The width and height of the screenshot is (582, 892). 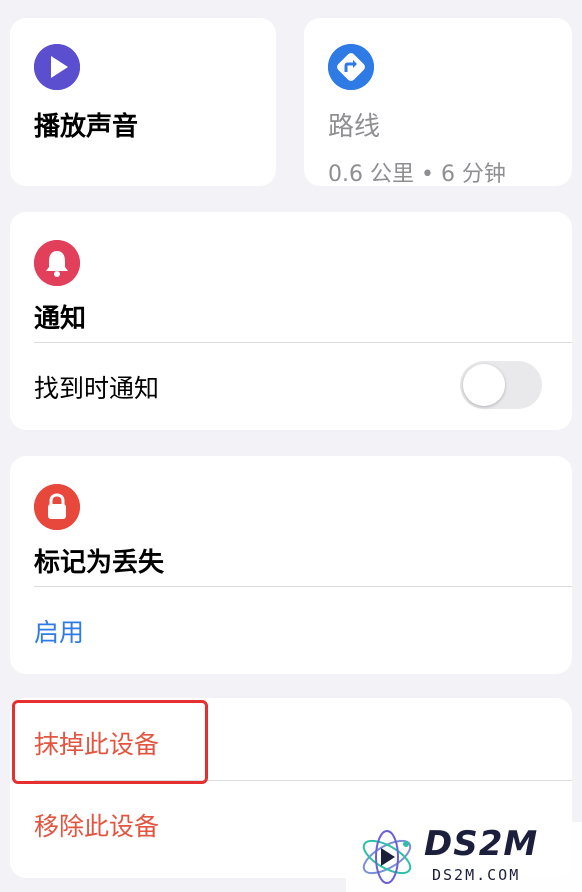 I want to click on watermark-url: DS2M.COM, so click(x=476, y=875).